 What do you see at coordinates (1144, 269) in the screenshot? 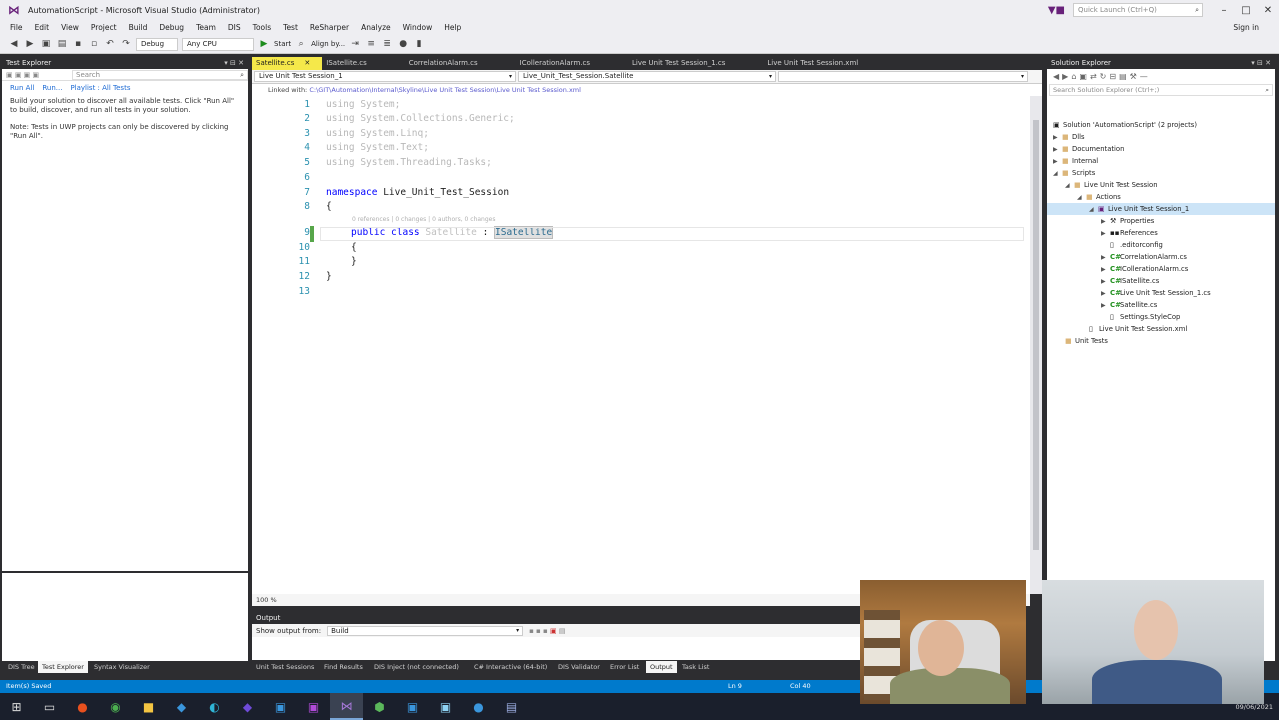
I see `tree-node-icollerationalarm-cs: ▶ C#ICollerationAlarm.cs` at bounding box center [1144, 269].